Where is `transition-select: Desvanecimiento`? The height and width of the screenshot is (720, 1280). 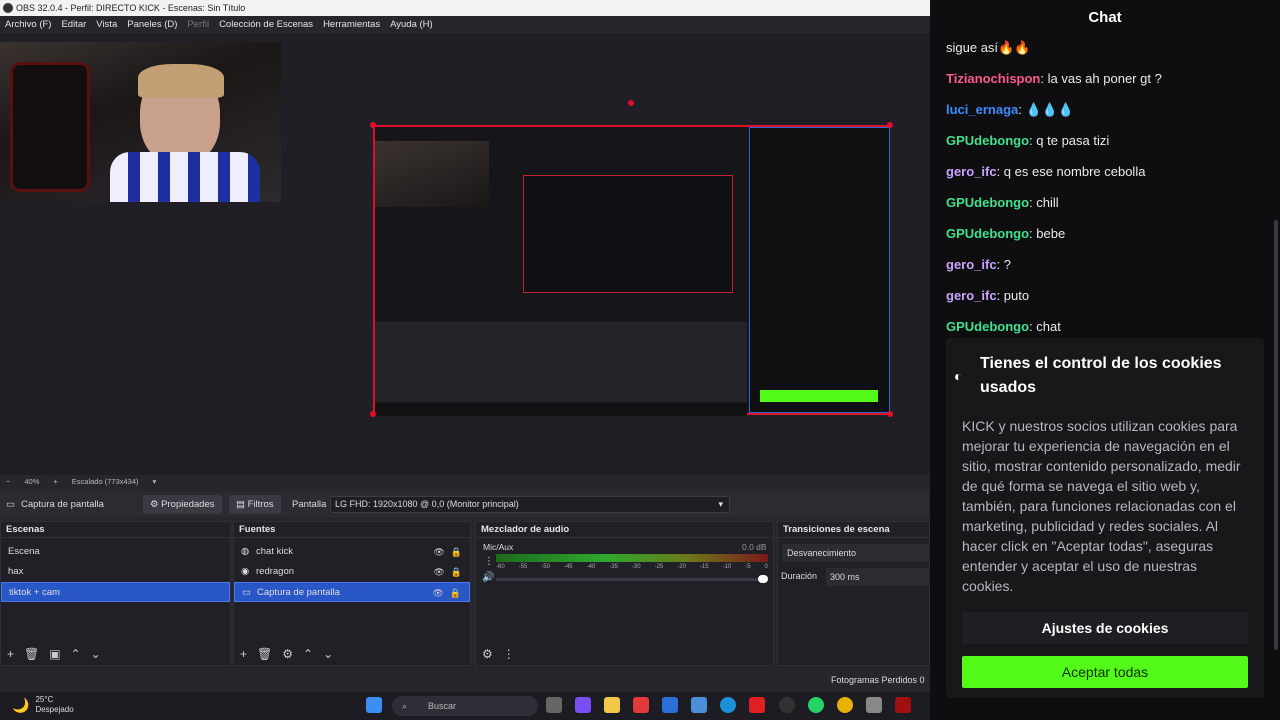
transition-select: Desvanecimiento is located at coordinates (856, 553).